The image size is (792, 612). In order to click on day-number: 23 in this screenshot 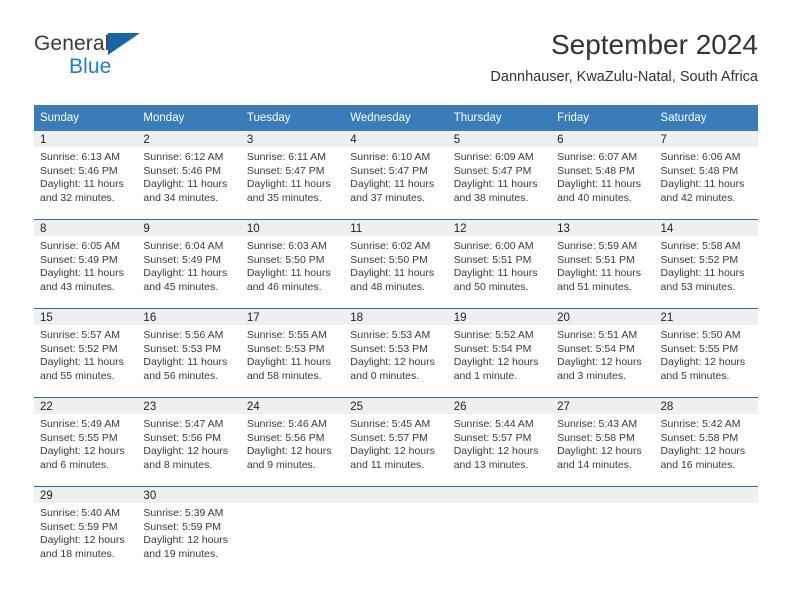, I will do `click(189, 406)`.